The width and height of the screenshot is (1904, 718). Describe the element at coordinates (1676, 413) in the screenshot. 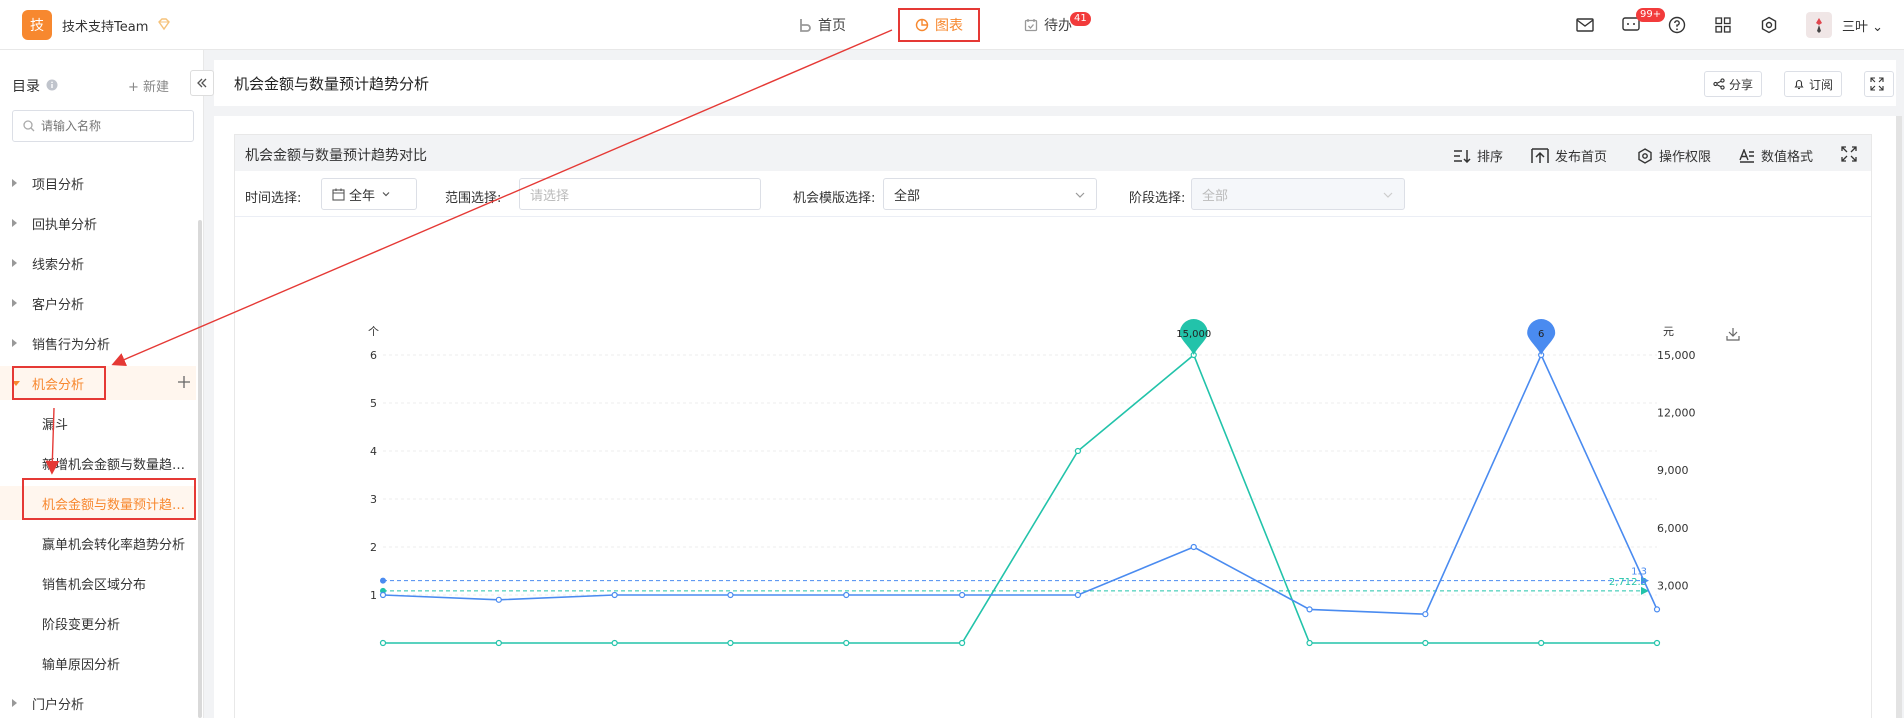

I see `y-right-tick-label: 12,000` at that location.